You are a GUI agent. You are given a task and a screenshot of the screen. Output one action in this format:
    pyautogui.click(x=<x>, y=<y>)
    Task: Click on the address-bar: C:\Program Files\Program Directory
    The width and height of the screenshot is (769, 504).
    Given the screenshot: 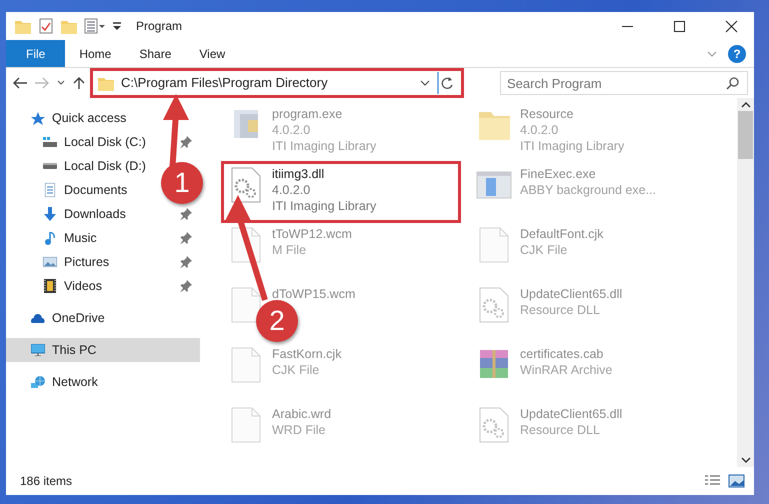 What is the action you would take?
    pyautogui.click(x=277, y=83)
    